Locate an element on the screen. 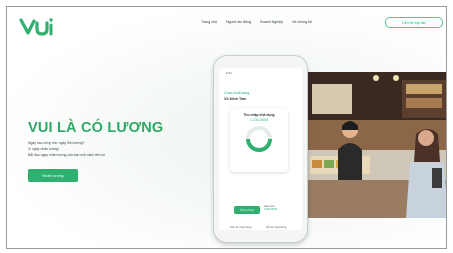 Image resolution: width=453 pixels, height=253 pixels. income-card-amount: 1.234.000đ is located at coordinates (259, 120).